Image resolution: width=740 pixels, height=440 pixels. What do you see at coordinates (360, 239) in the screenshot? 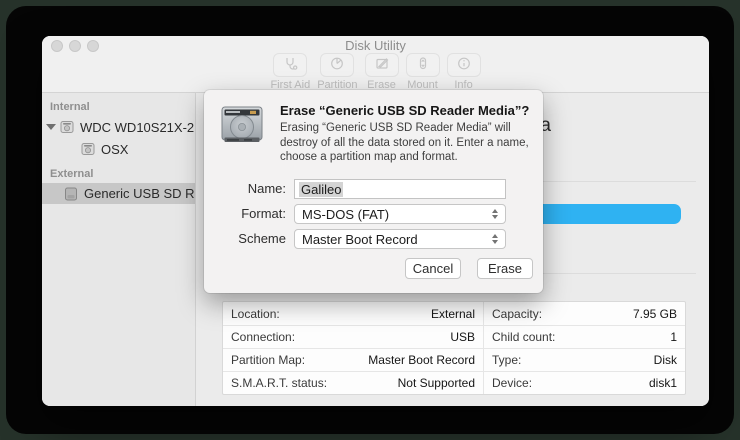
I see `scheme-select-value: Master Boot Record` at bounding box center [360, 239].